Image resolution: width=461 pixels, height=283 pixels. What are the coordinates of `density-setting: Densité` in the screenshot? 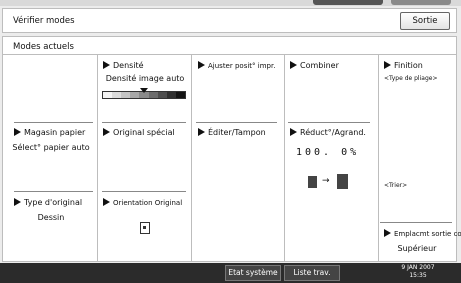 It's located at (148, 65).